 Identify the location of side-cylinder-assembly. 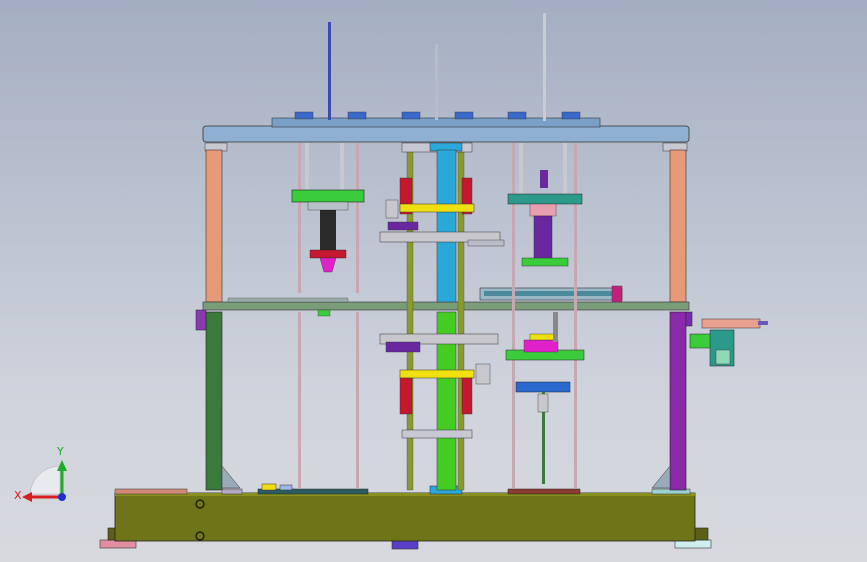
(728, 342).